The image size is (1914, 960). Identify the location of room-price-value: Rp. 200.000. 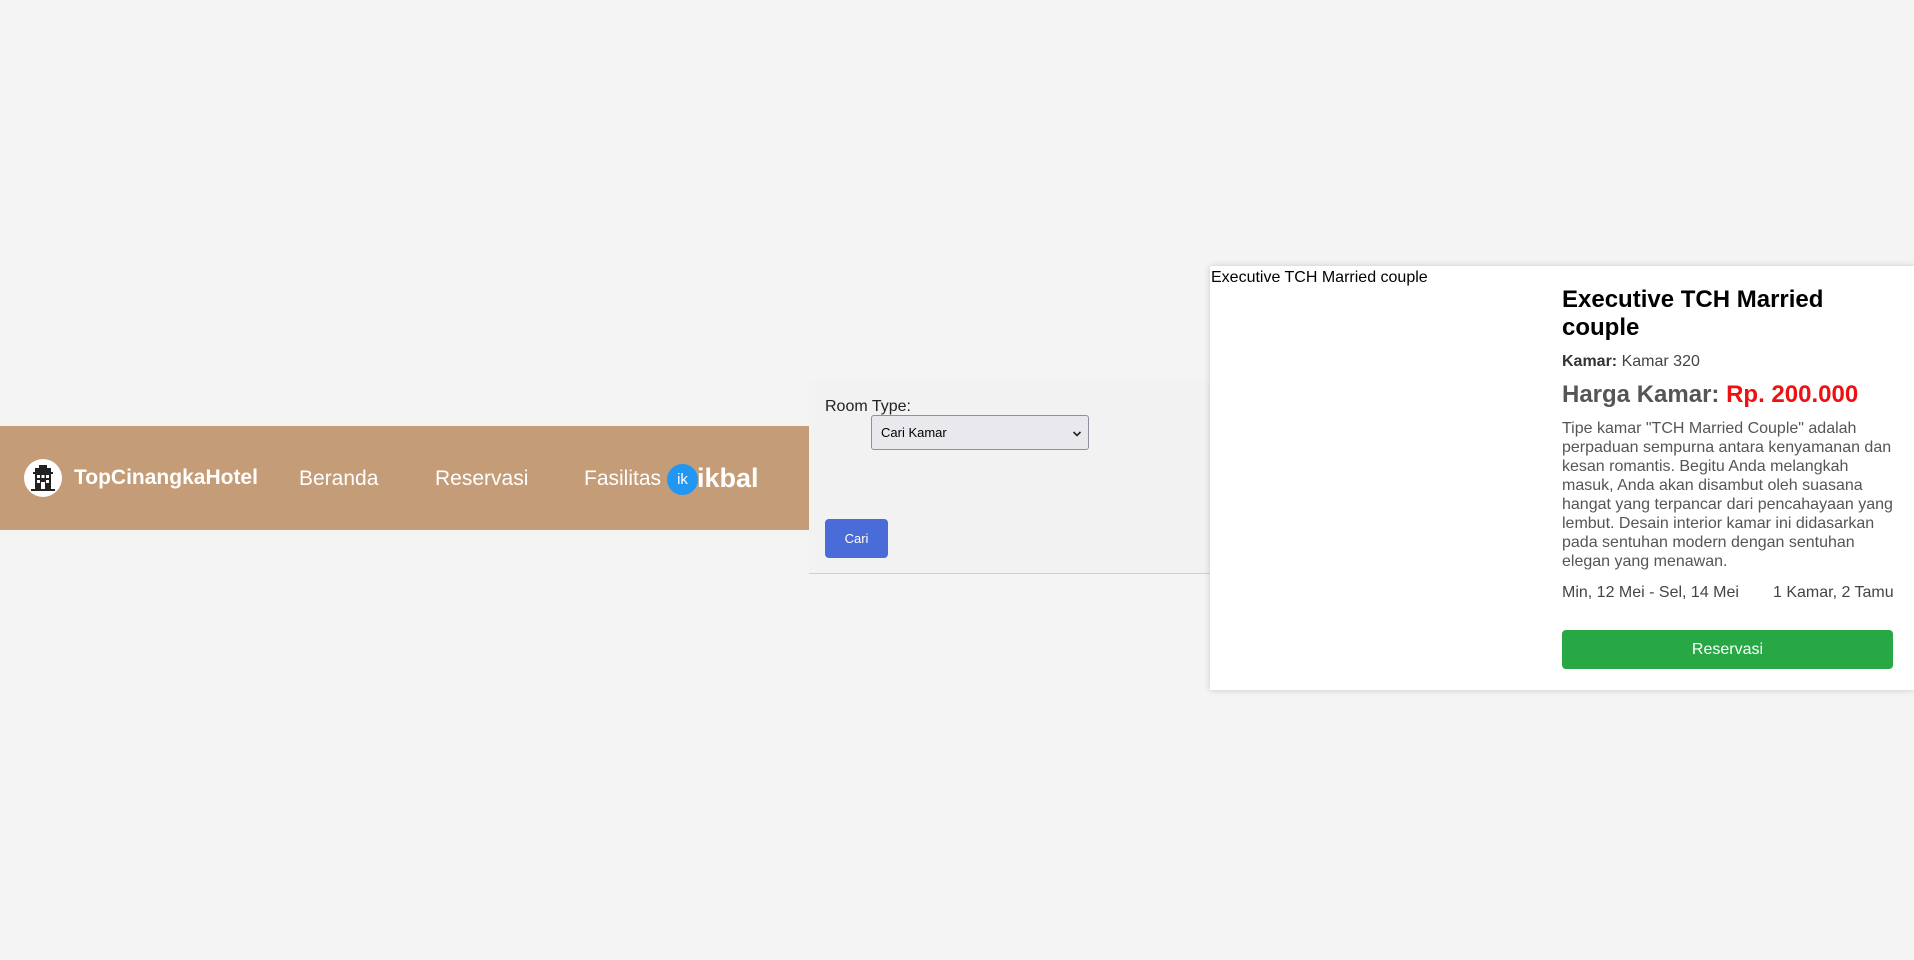
(1792, 394).